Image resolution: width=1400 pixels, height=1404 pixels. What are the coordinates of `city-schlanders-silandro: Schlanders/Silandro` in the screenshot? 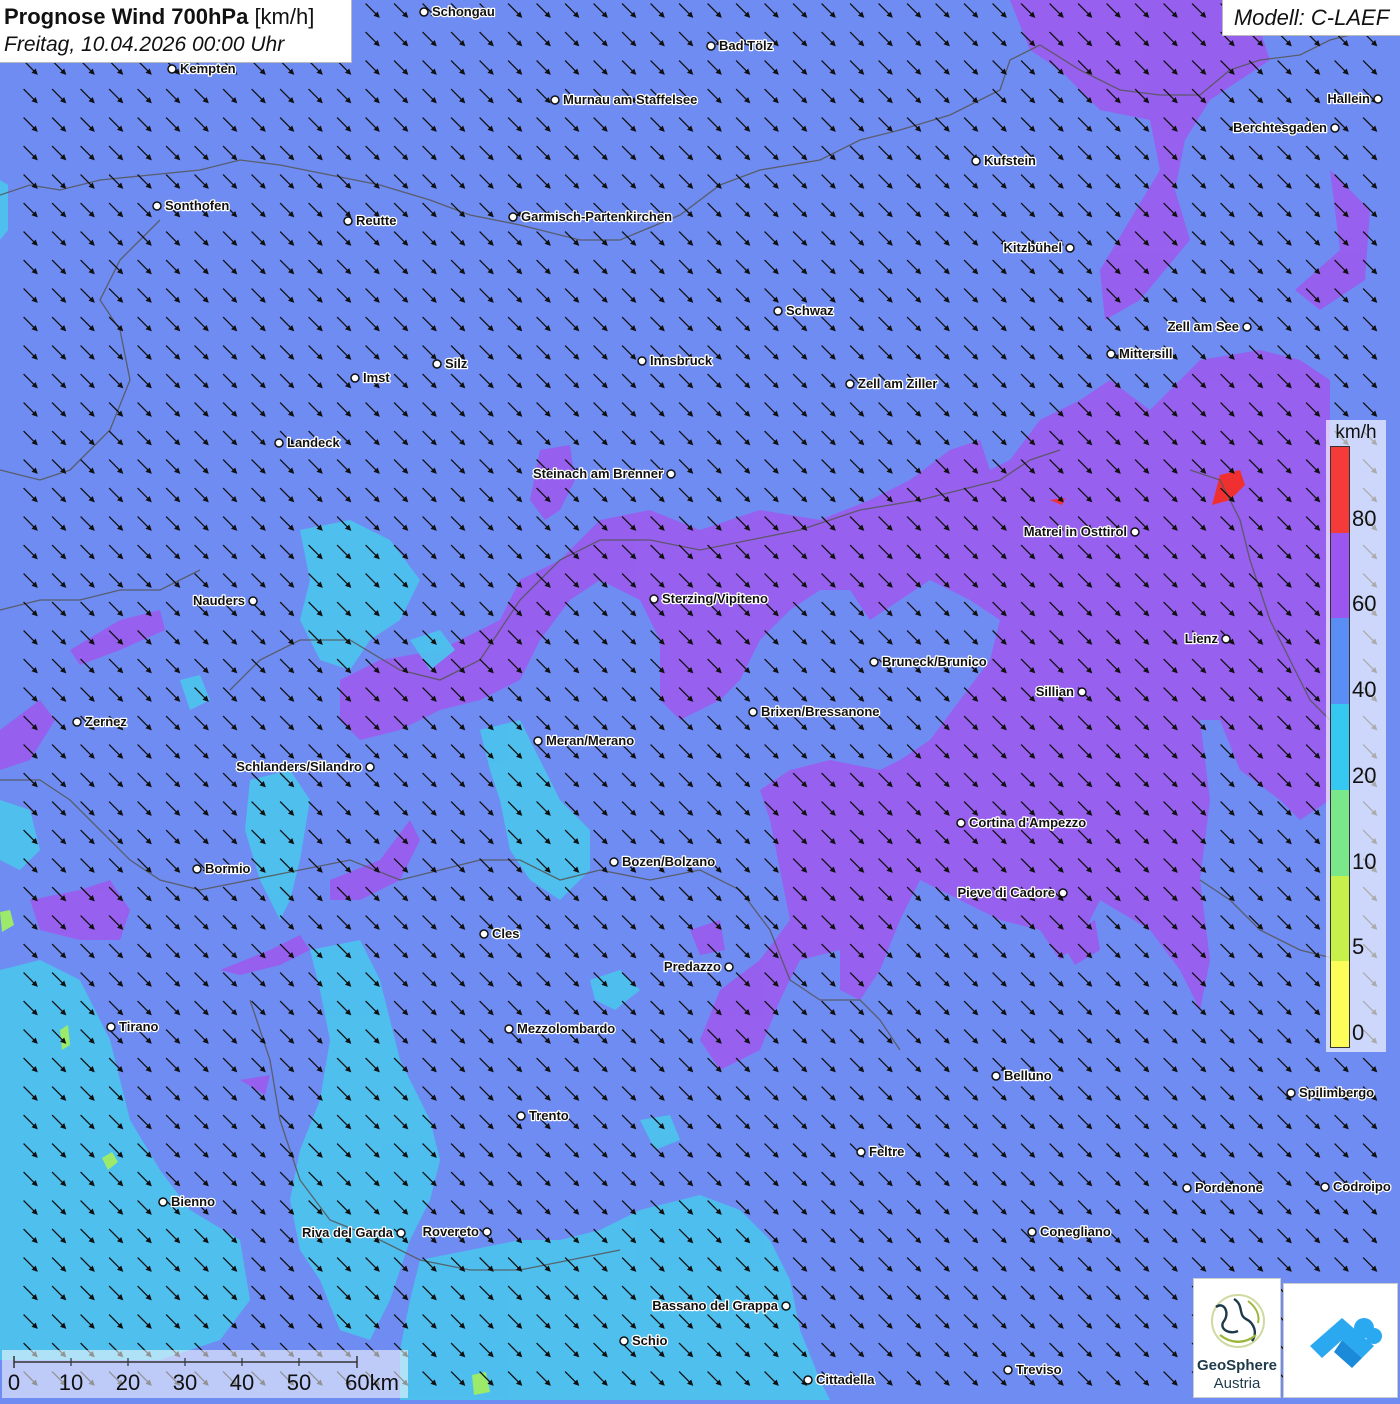 It's located at (305, 766).